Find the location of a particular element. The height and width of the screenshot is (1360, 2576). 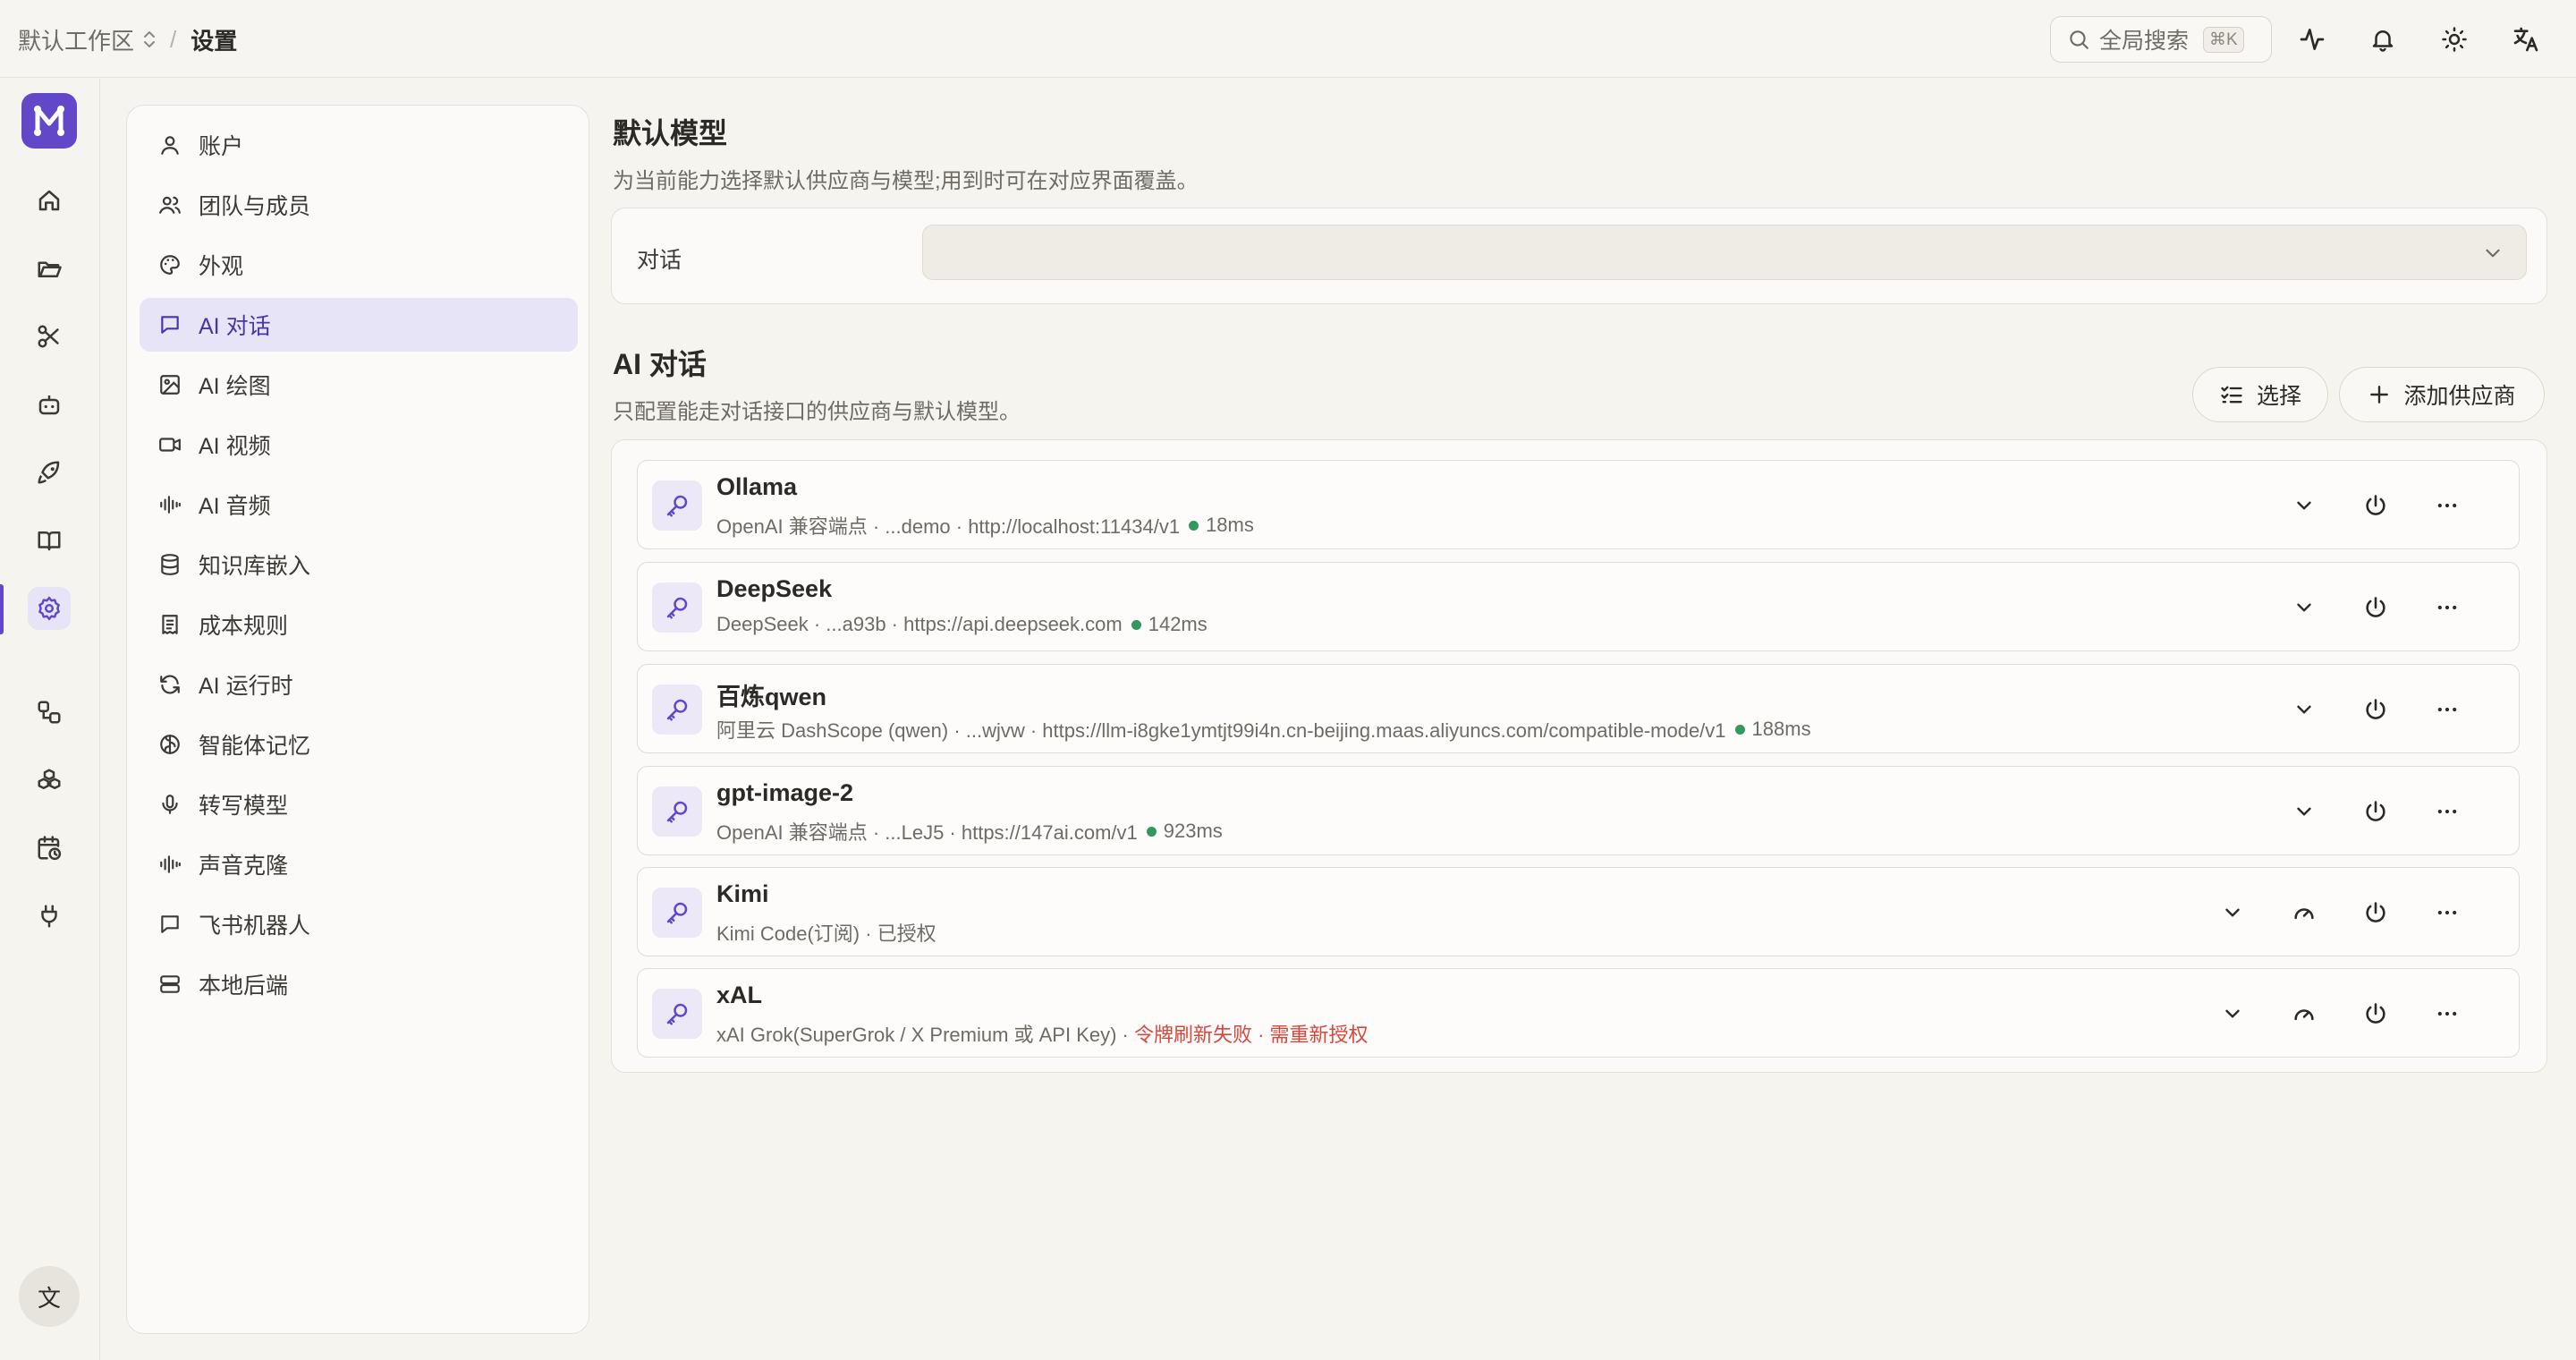

nav-item-label: 智能体记忆 is located at coordinates (255, 746).